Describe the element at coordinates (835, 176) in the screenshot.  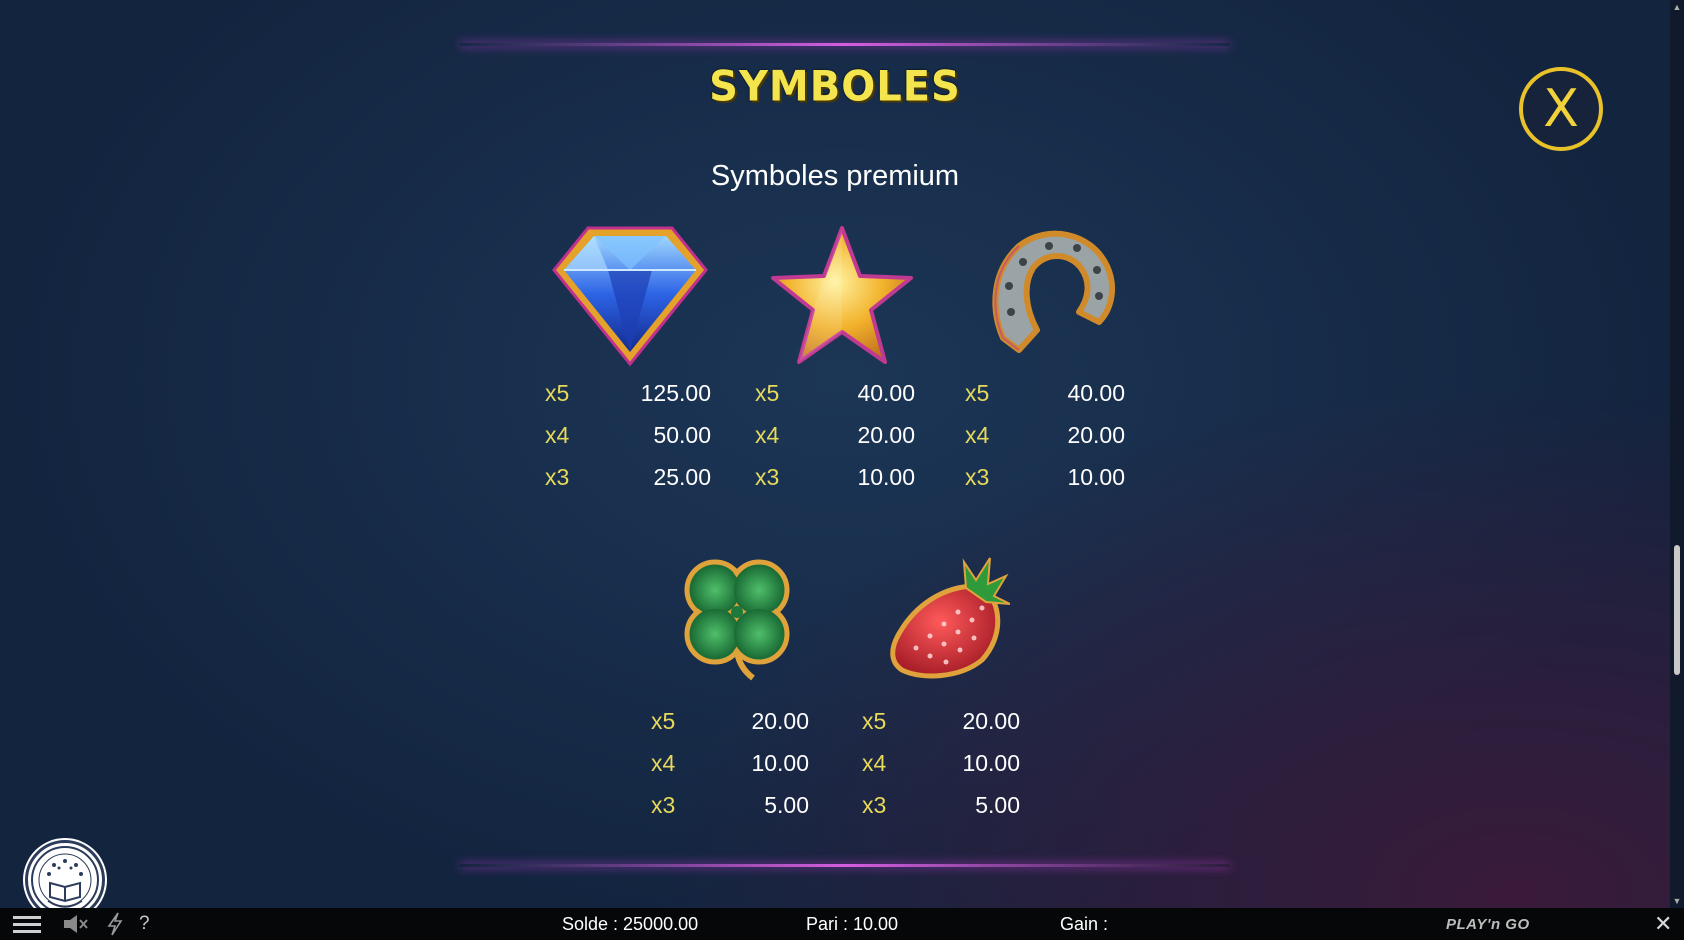
I see `section-title: Symboles premium` at that location.